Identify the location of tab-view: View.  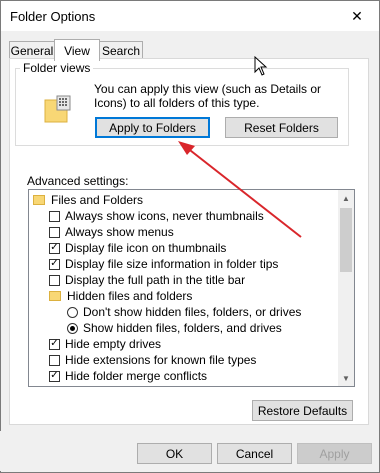
(77, 50).